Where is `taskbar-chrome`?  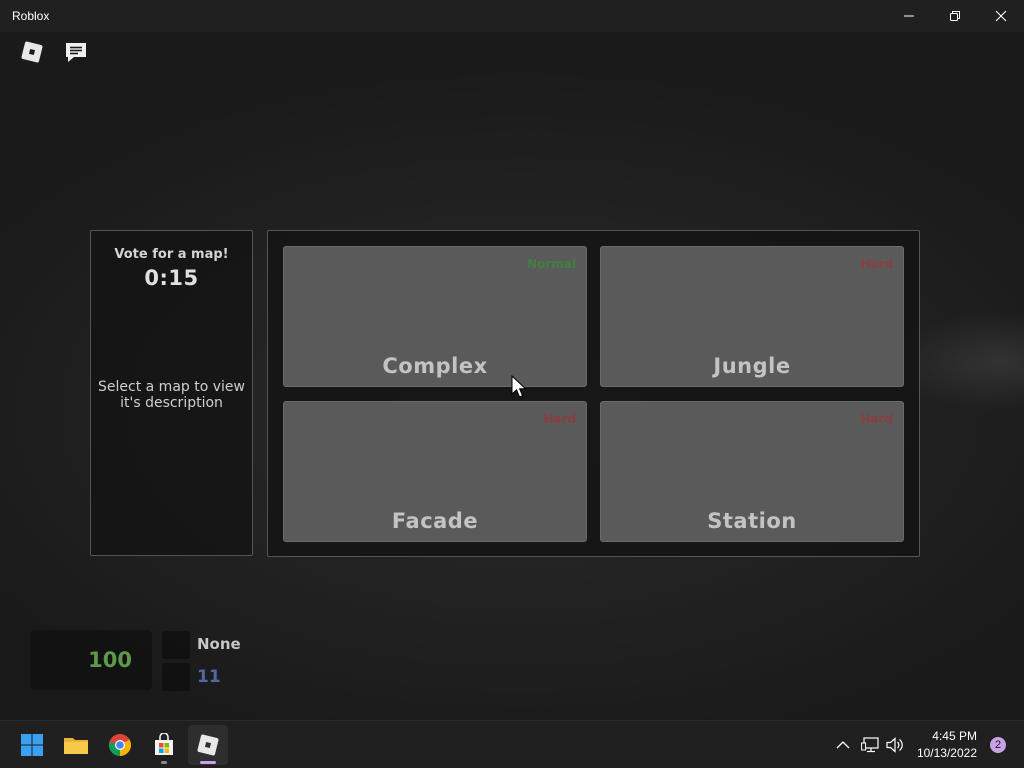 taskbar-chrome is located at coordinates (120, 745).